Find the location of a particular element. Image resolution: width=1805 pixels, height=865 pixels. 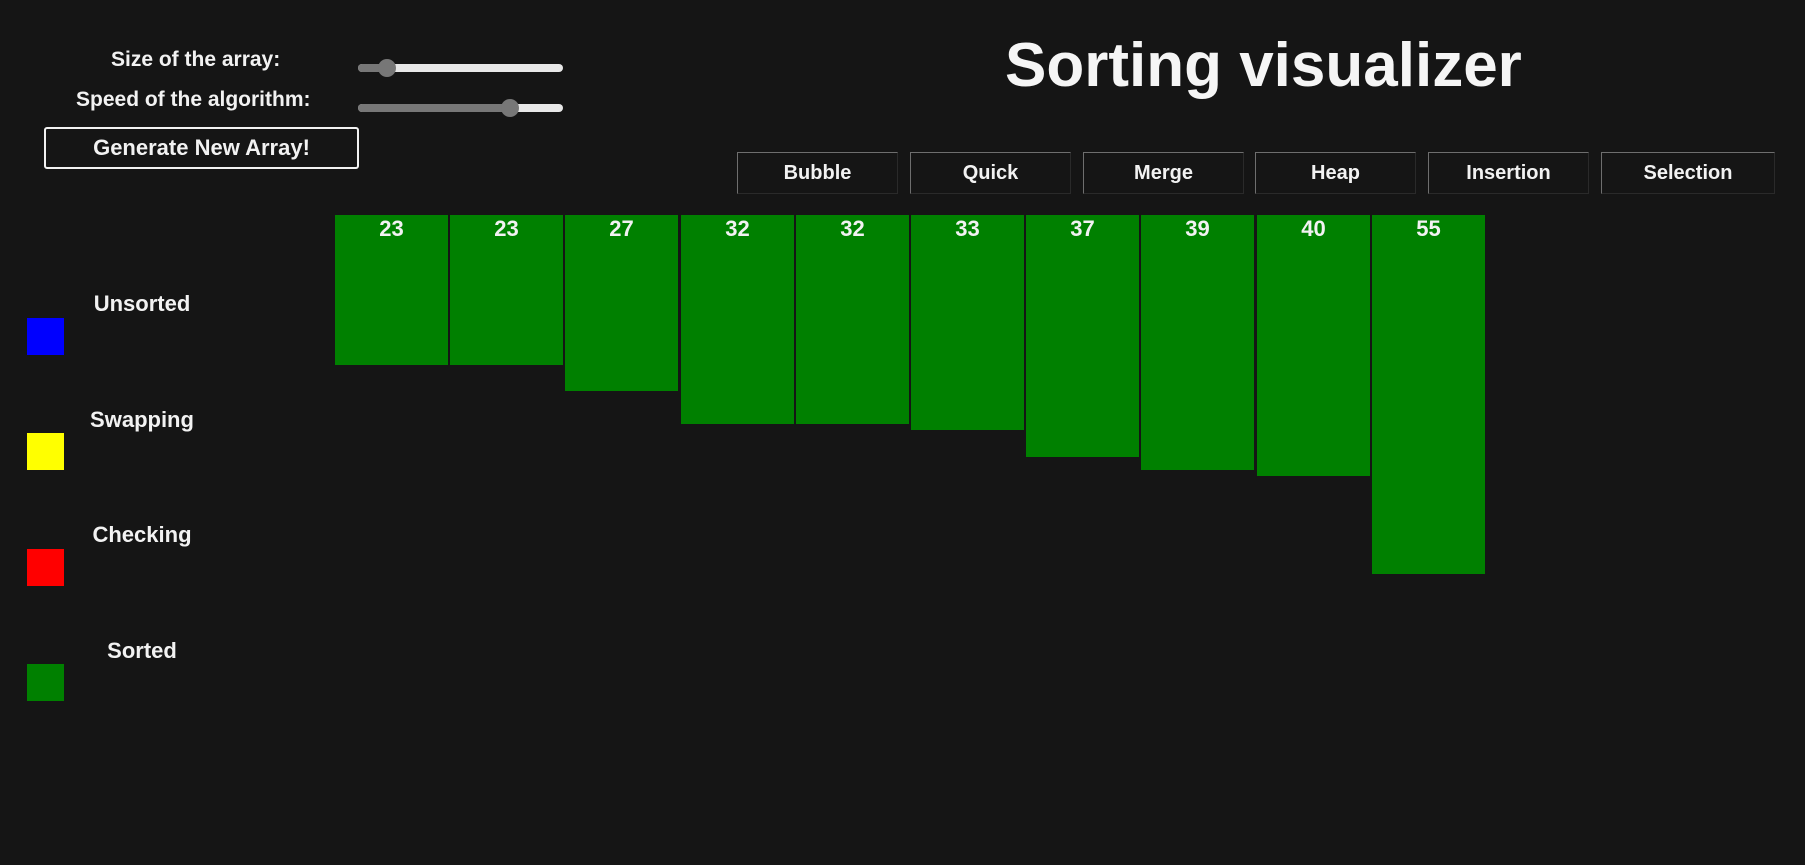

array-bar: 40 is located at coordinates (1313, 345).